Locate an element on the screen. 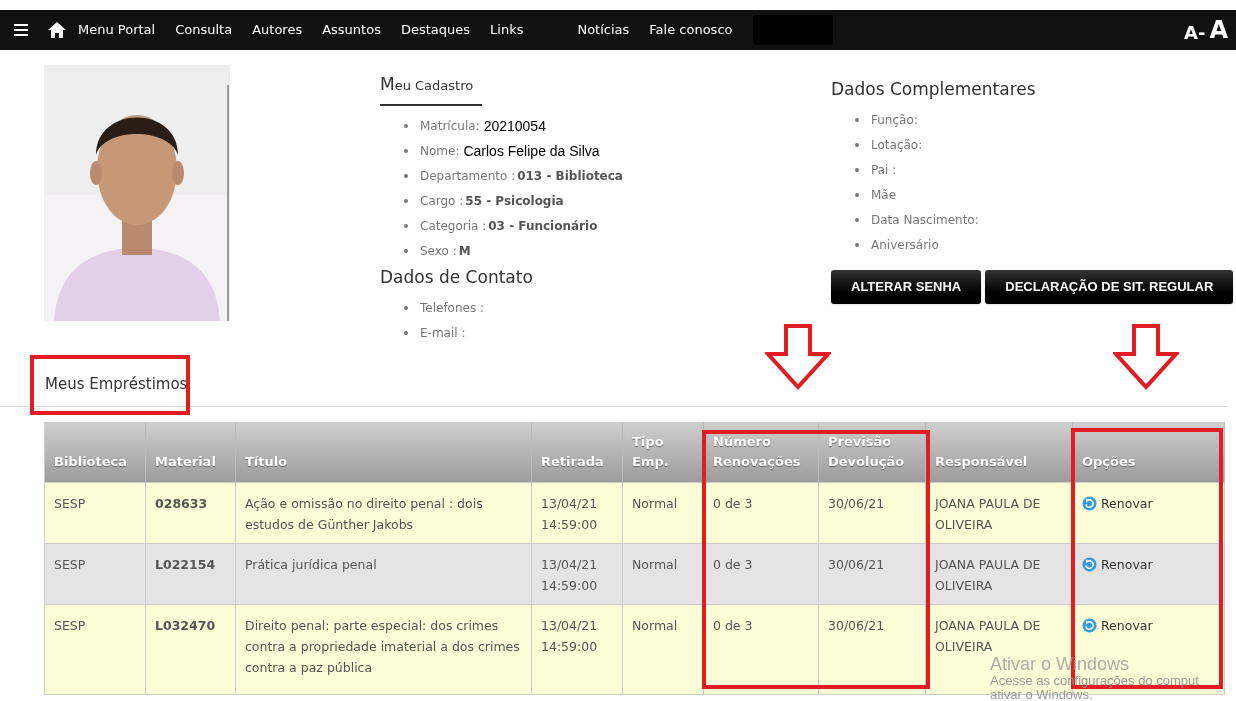 The image size is (1236, 701). nav-link: Assuntos is located at coordinates (351, 30).